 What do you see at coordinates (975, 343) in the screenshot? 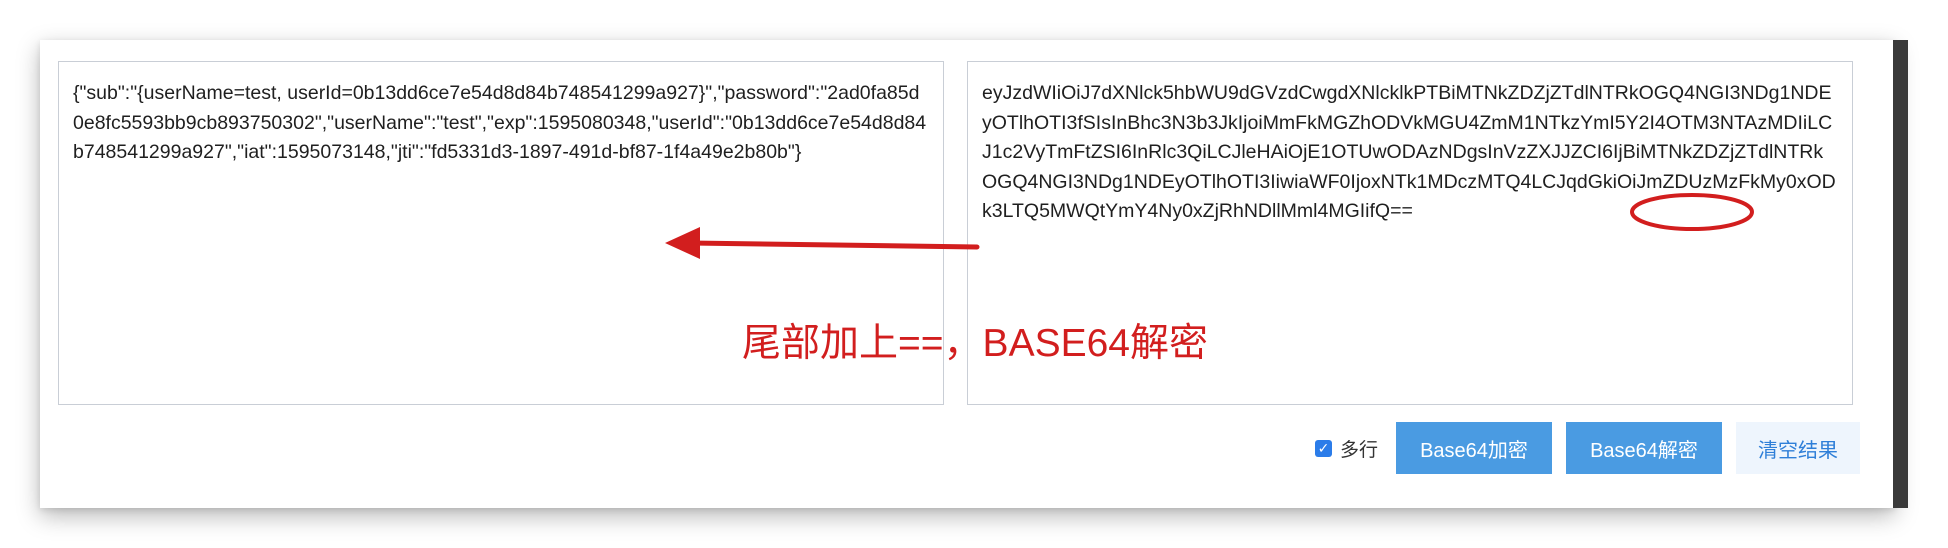
I see `annotation-text: 尾部加上==，BASE64解密` at bounding box center [975, 343].